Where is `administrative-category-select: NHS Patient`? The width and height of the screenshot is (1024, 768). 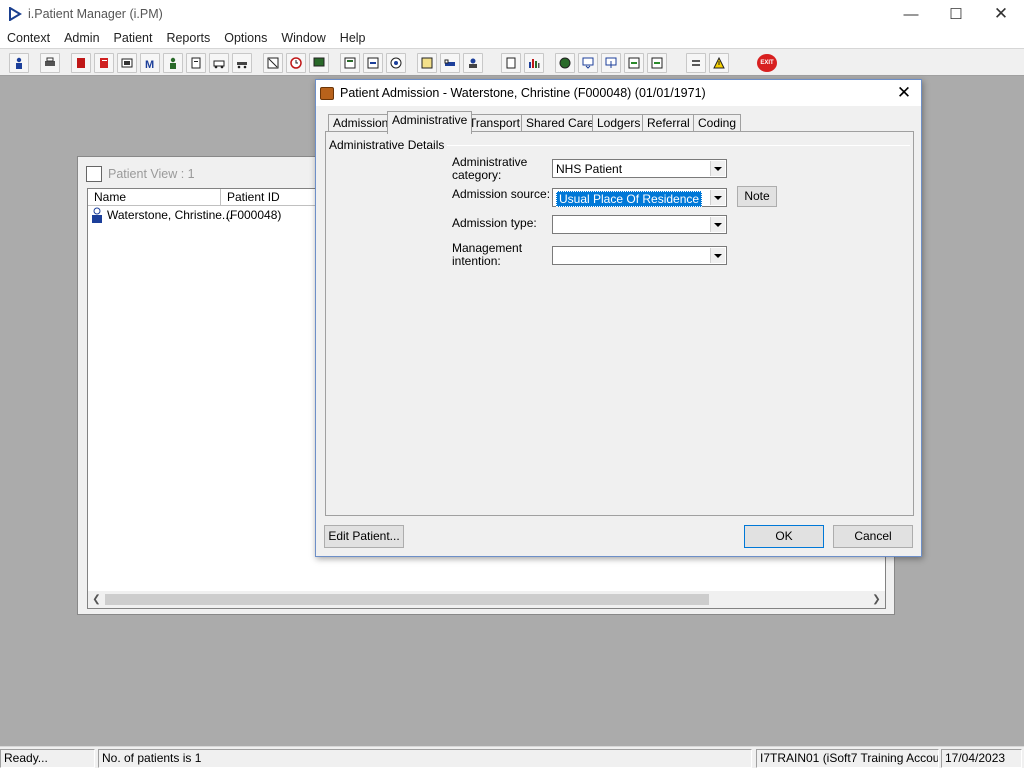 administrative-category-select: NHS Patient is located at coordinates (639, 168).